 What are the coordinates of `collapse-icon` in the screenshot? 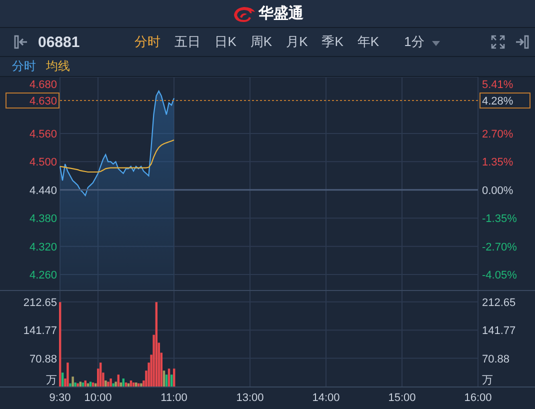 It's located at (21, 42).